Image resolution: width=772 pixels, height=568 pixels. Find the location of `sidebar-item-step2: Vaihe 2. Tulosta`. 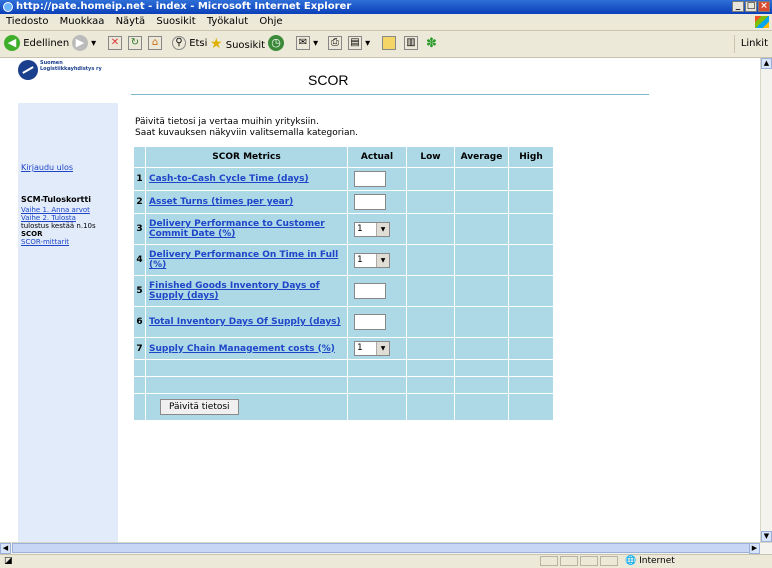

sidebar-item-step2: Vaihe 2. Tulosta is located at coordinates (48, 218).